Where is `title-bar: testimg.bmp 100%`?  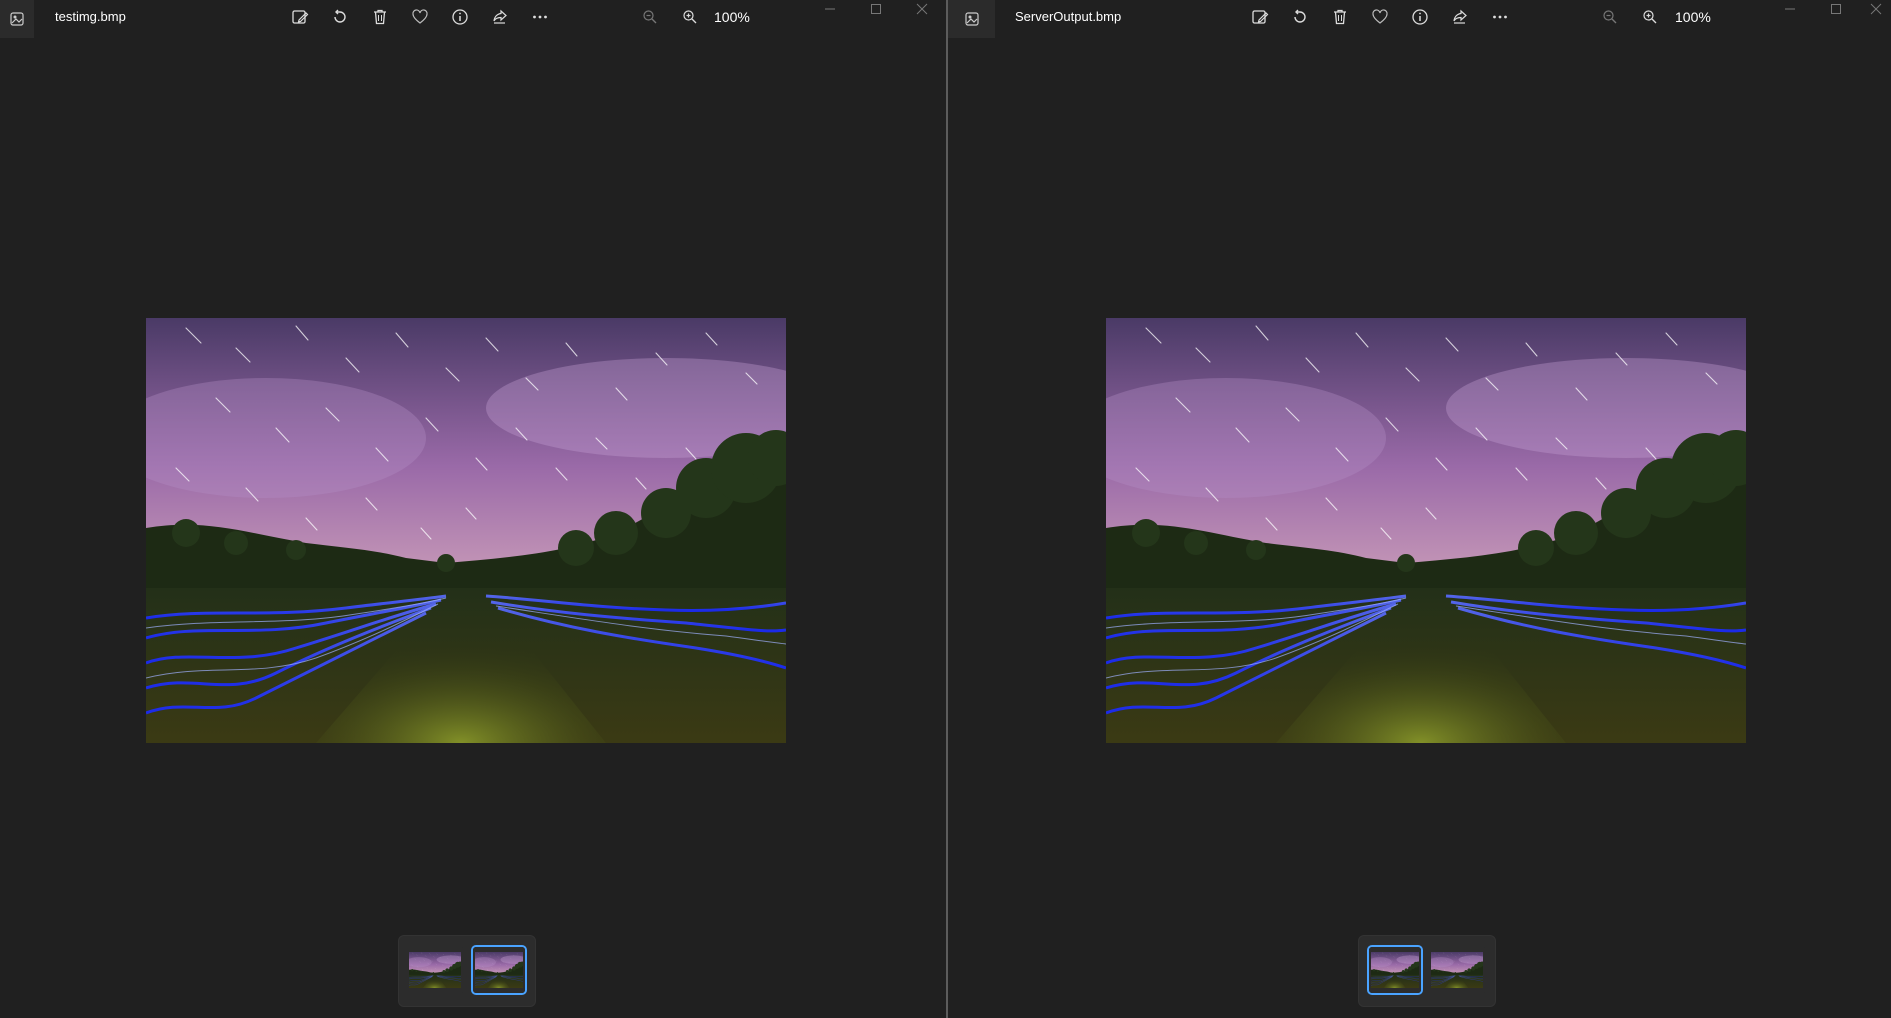
title-bar: testimg.bmp 100% is located at coordinates (473, 19).